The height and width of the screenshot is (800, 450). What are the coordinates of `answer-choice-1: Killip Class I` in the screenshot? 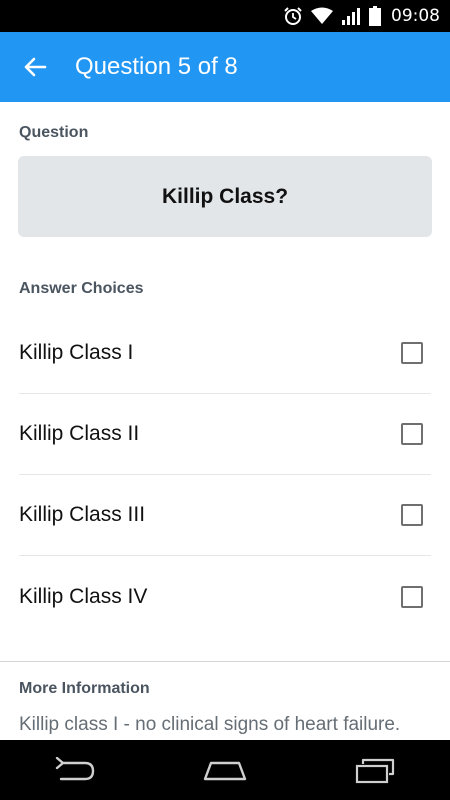 It's located at (225, 353).